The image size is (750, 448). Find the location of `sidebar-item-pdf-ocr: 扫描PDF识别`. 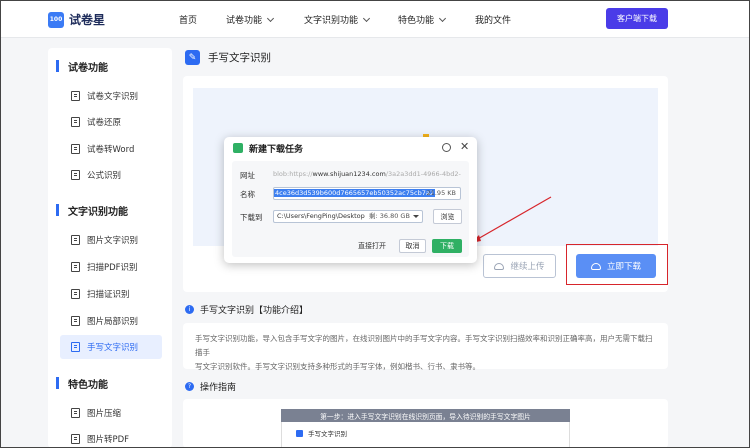

sidebar-item-pdf-ocr: 扫描PDF识别 is located at coordinates (111, 267).